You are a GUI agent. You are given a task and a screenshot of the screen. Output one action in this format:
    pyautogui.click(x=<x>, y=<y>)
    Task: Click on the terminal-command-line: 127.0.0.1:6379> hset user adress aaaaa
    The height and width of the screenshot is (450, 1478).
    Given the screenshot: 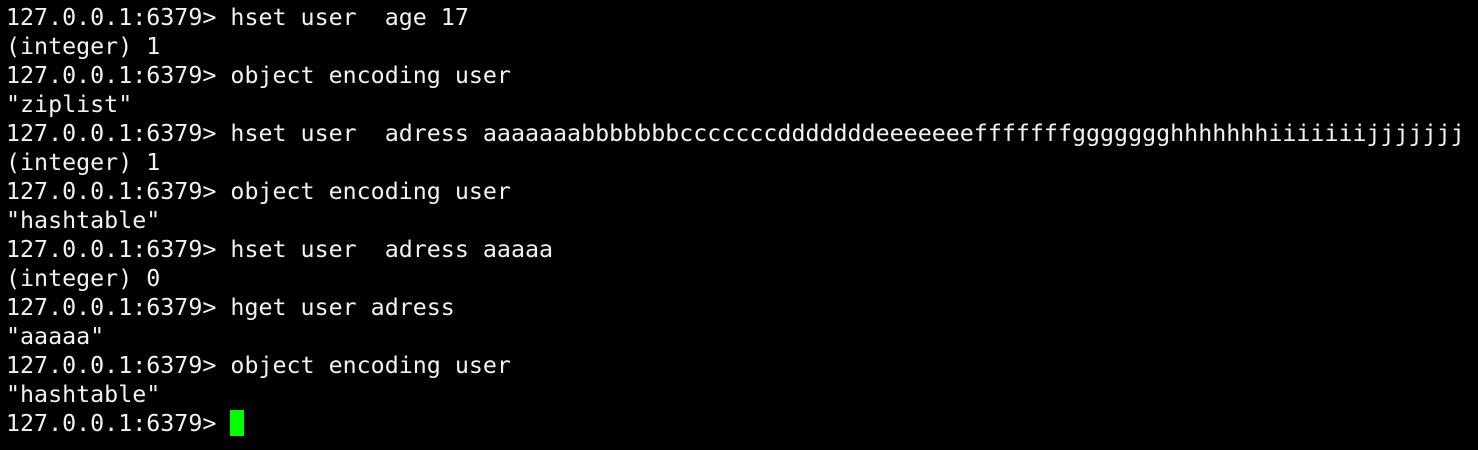 What is the action you would take?
    pyautogui.click(x=742, y=249)
    